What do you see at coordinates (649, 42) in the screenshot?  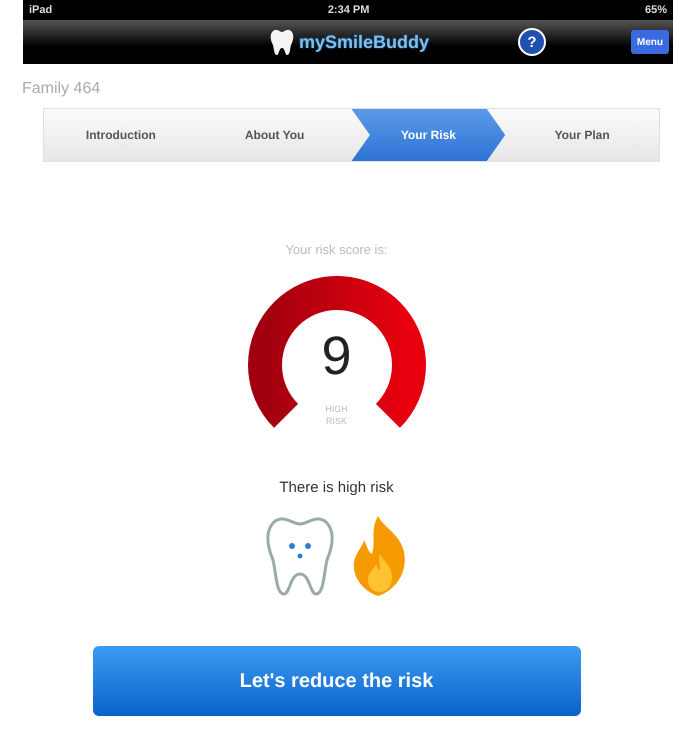 I see `menu-button: Menu` at bounding box center [649, 42].